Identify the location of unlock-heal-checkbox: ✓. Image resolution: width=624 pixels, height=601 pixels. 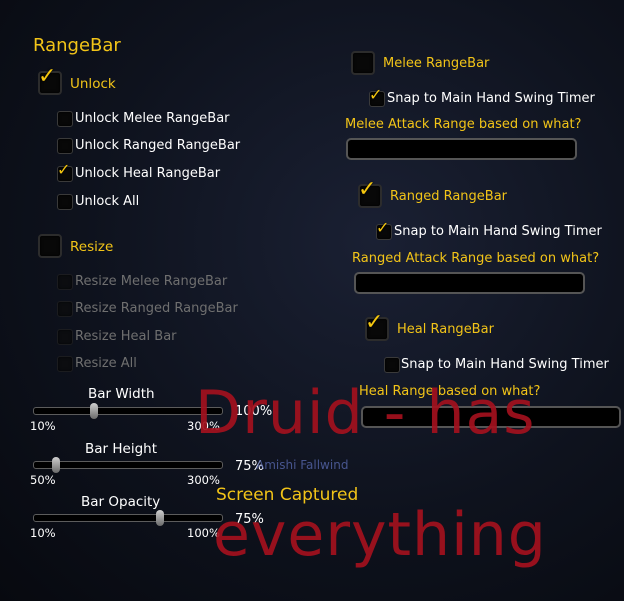
(65, 172).